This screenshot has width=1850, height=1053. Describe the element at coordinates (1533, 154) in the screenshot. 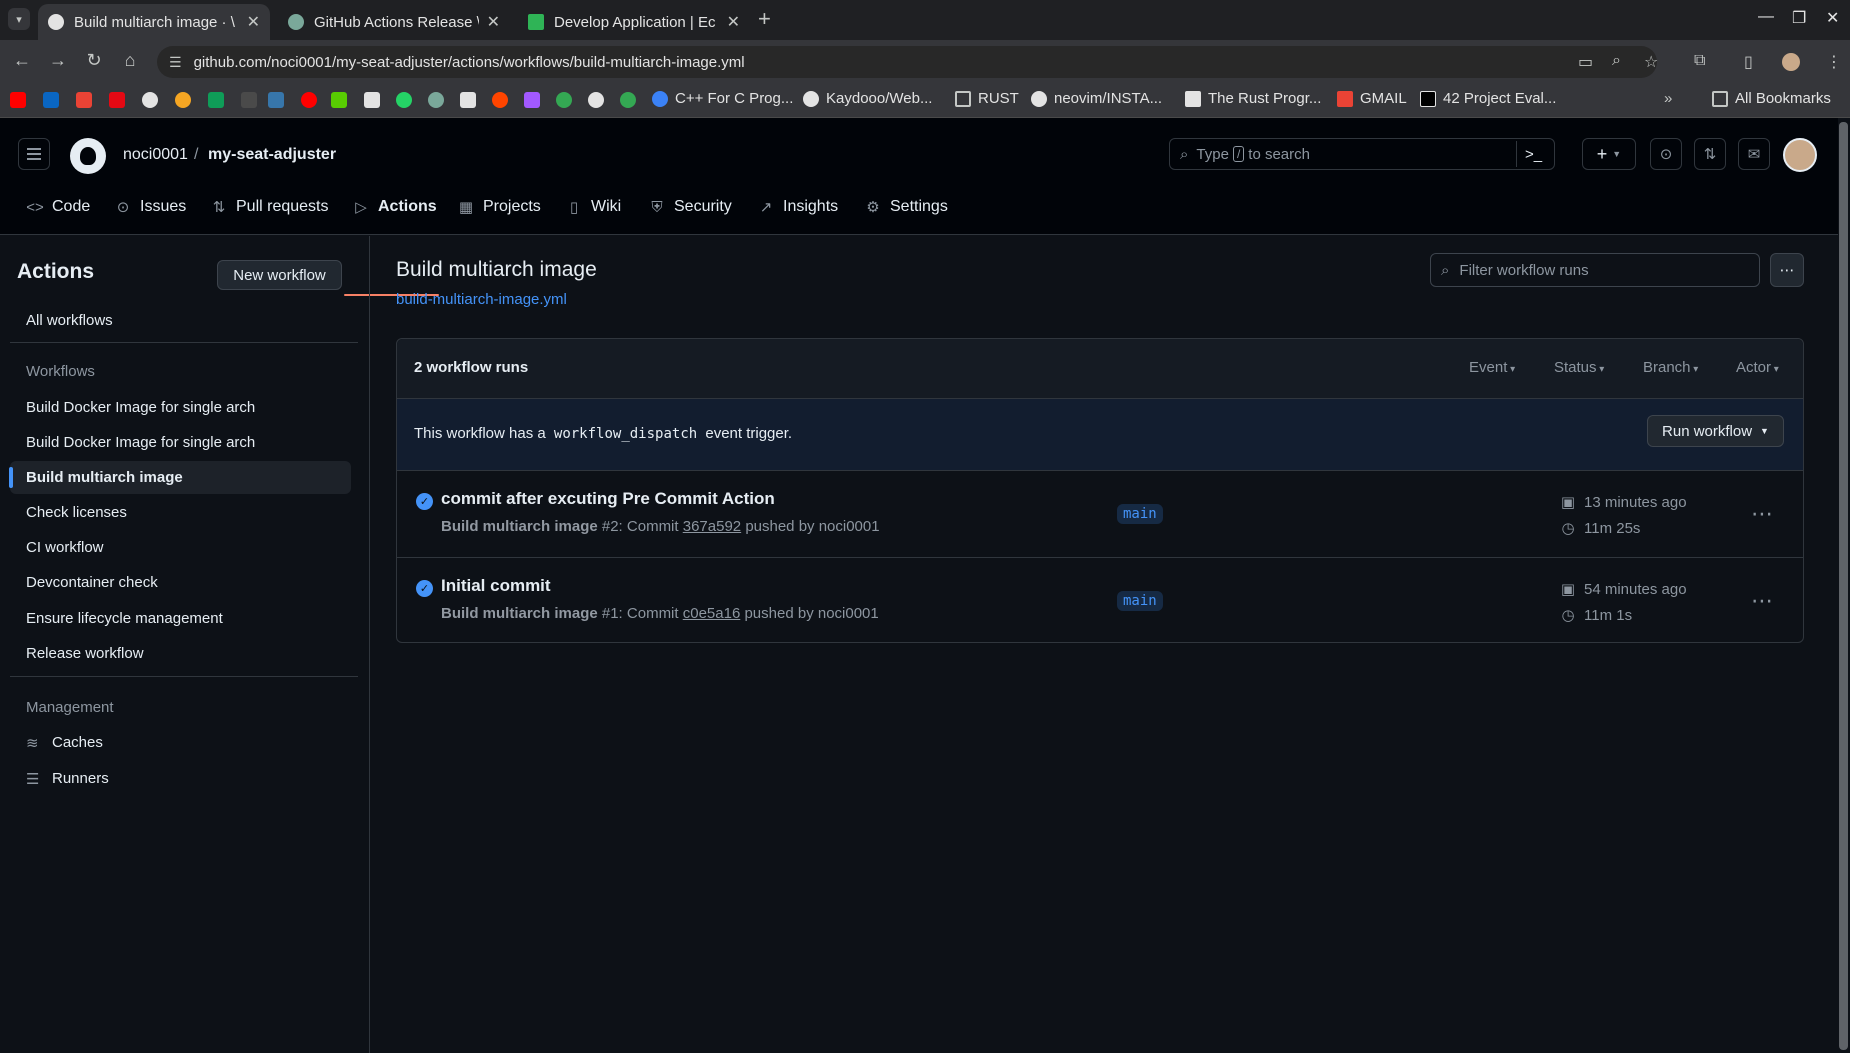

I see `command-palette-icon: >_` at that location.